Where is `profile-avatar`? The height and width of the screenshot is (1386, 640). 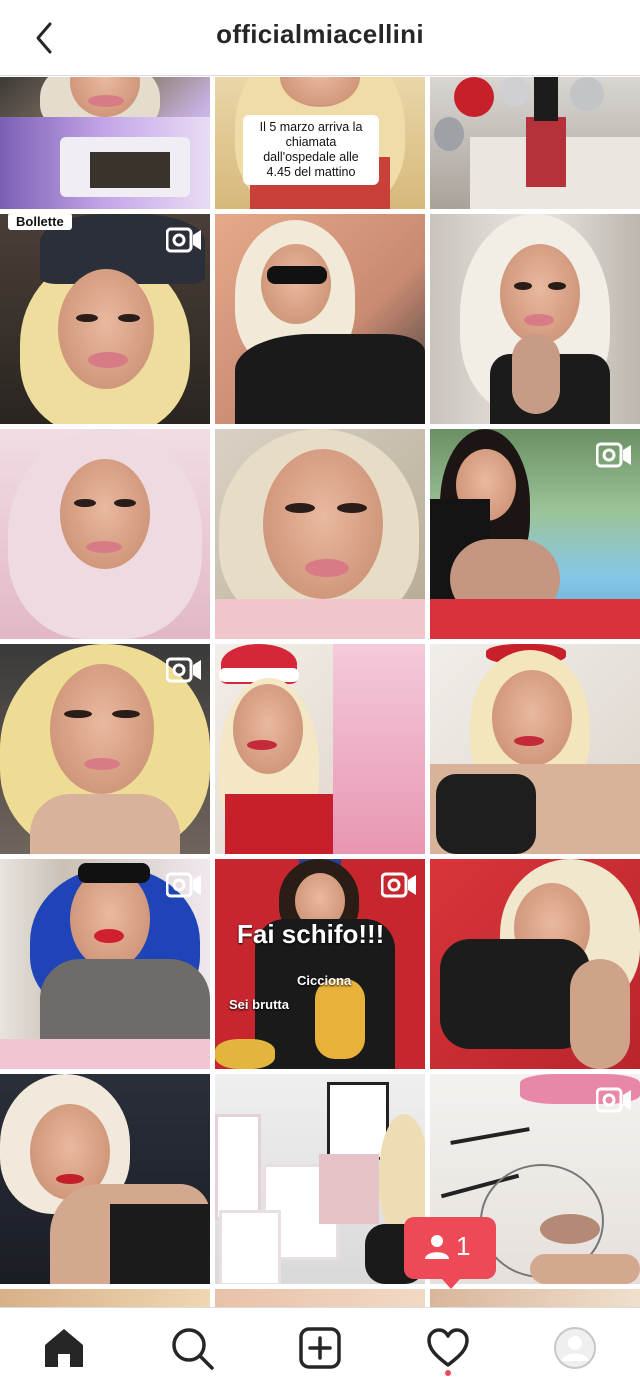
profile-avatar is located at coordinates (575, 1348).